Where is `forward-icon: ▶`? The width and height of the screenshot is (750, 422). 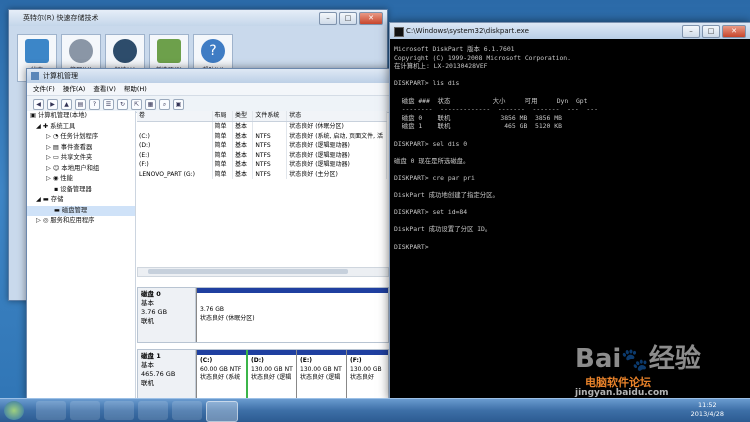
forward-icon: ▶ is located at coordinates (52, 104).